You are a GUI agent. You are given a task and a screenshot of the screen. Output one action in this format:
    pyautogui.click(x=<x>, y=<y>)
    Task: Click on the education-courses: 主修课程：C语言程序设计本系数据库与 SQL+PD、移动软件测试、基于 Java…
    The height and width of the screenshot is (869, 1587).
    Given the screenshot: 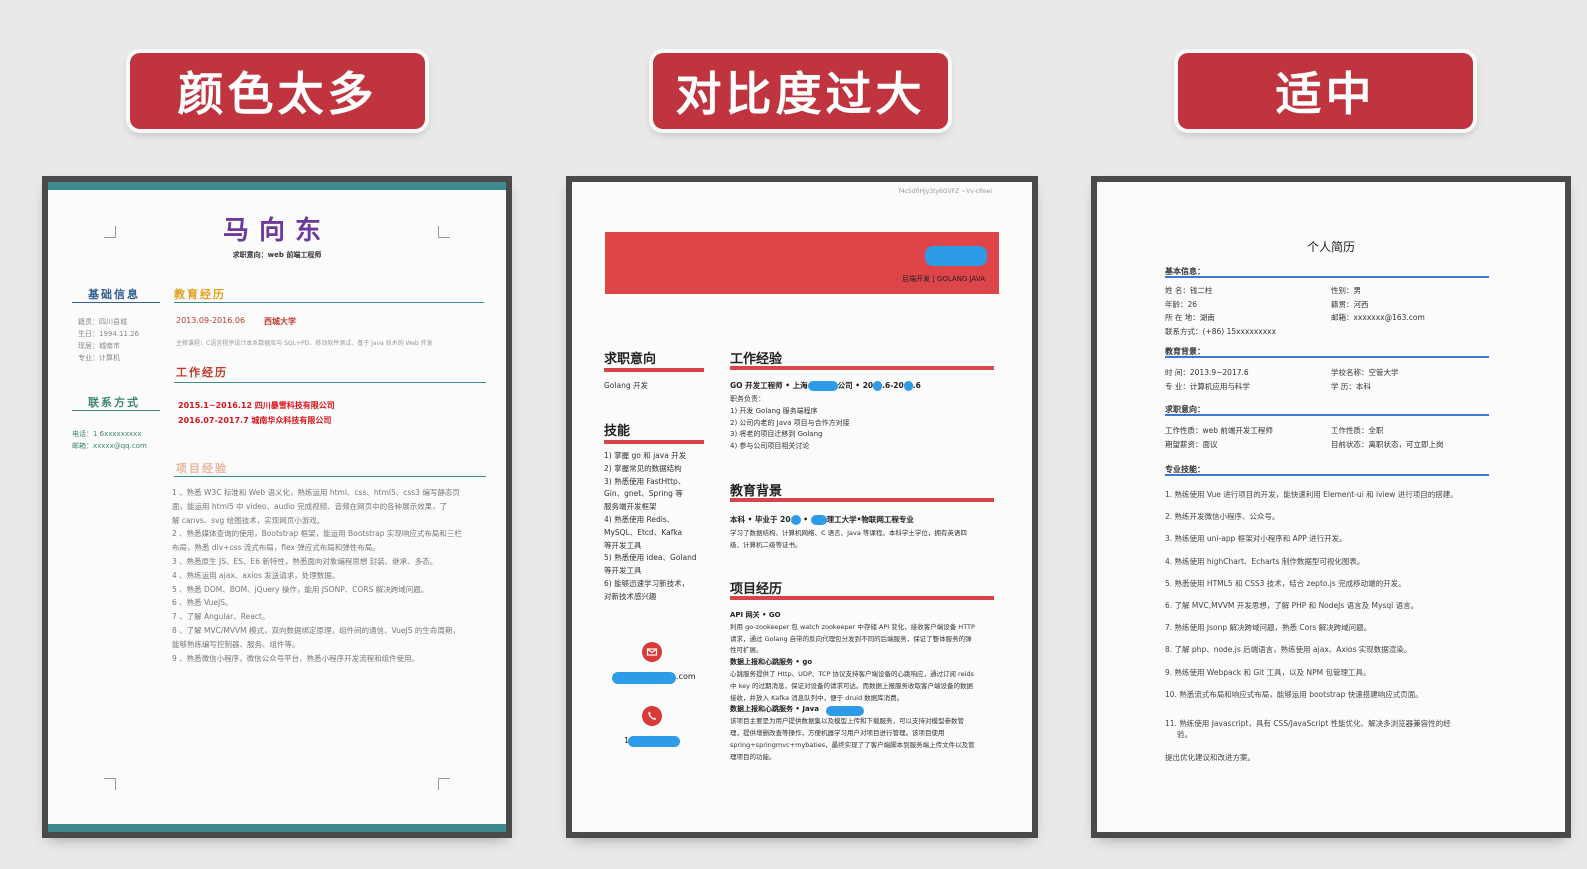 What is the action you would take?
    pyautogui.click(x=304, y=343)
    